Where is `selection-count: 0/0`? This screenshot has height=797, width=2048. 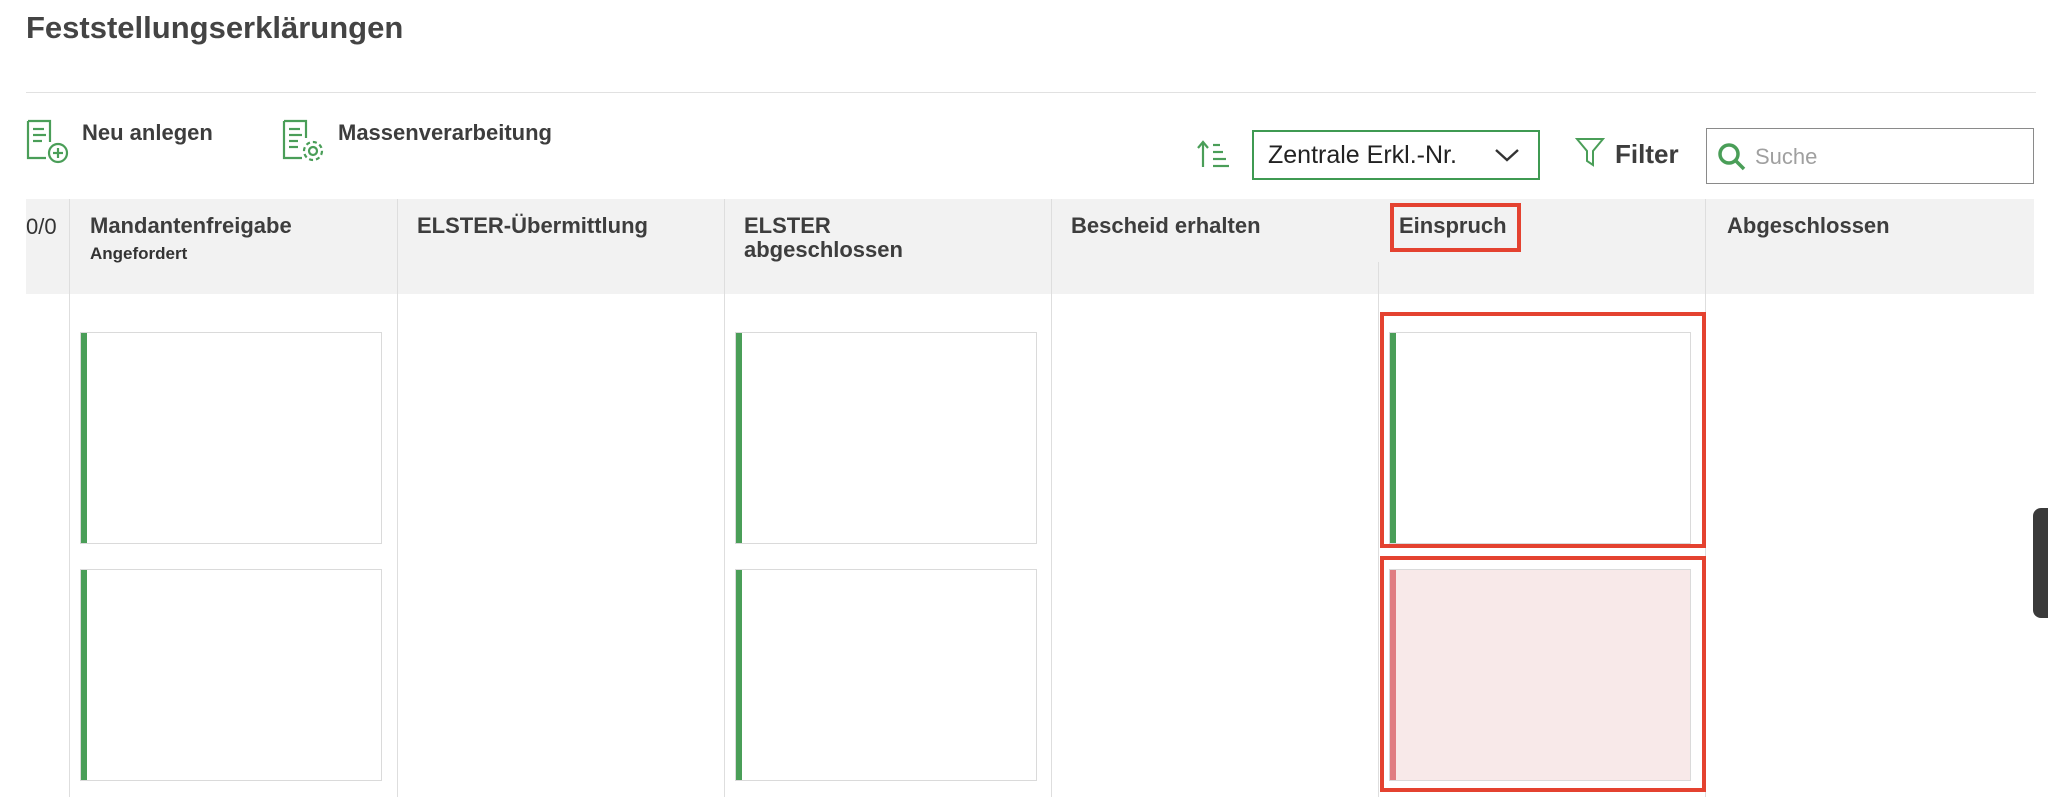
selection-count: 0/0 is located at coordinates (41, 226).